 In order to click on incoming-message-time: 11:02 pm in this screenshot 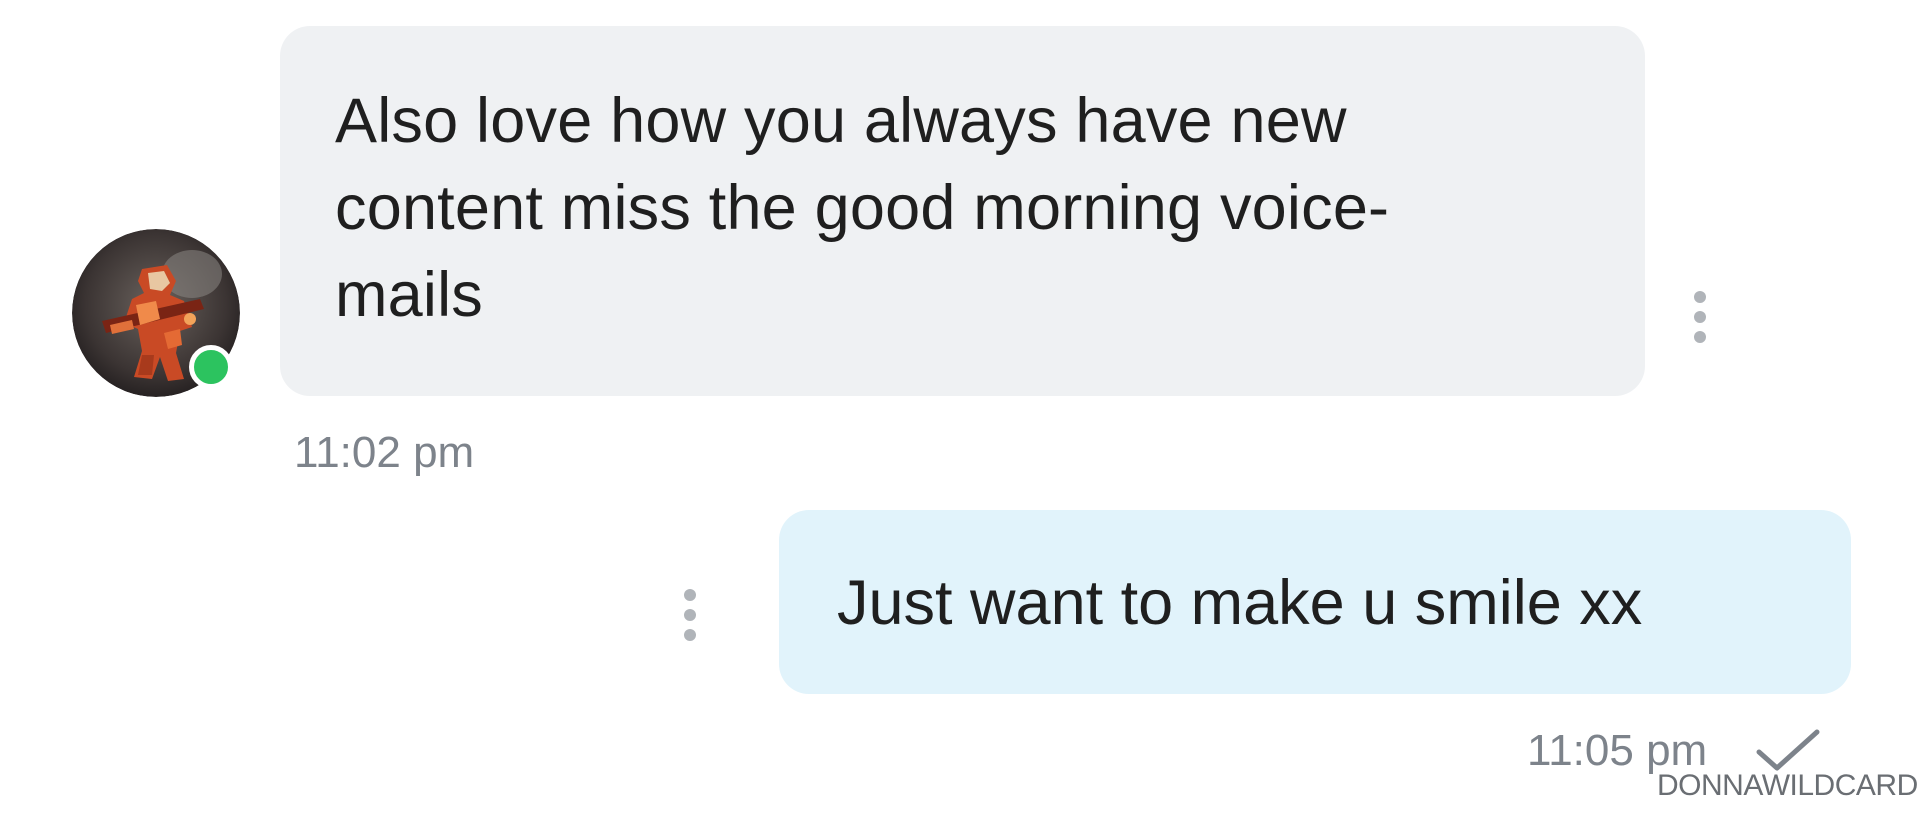, I will do `click(384, 452)`.